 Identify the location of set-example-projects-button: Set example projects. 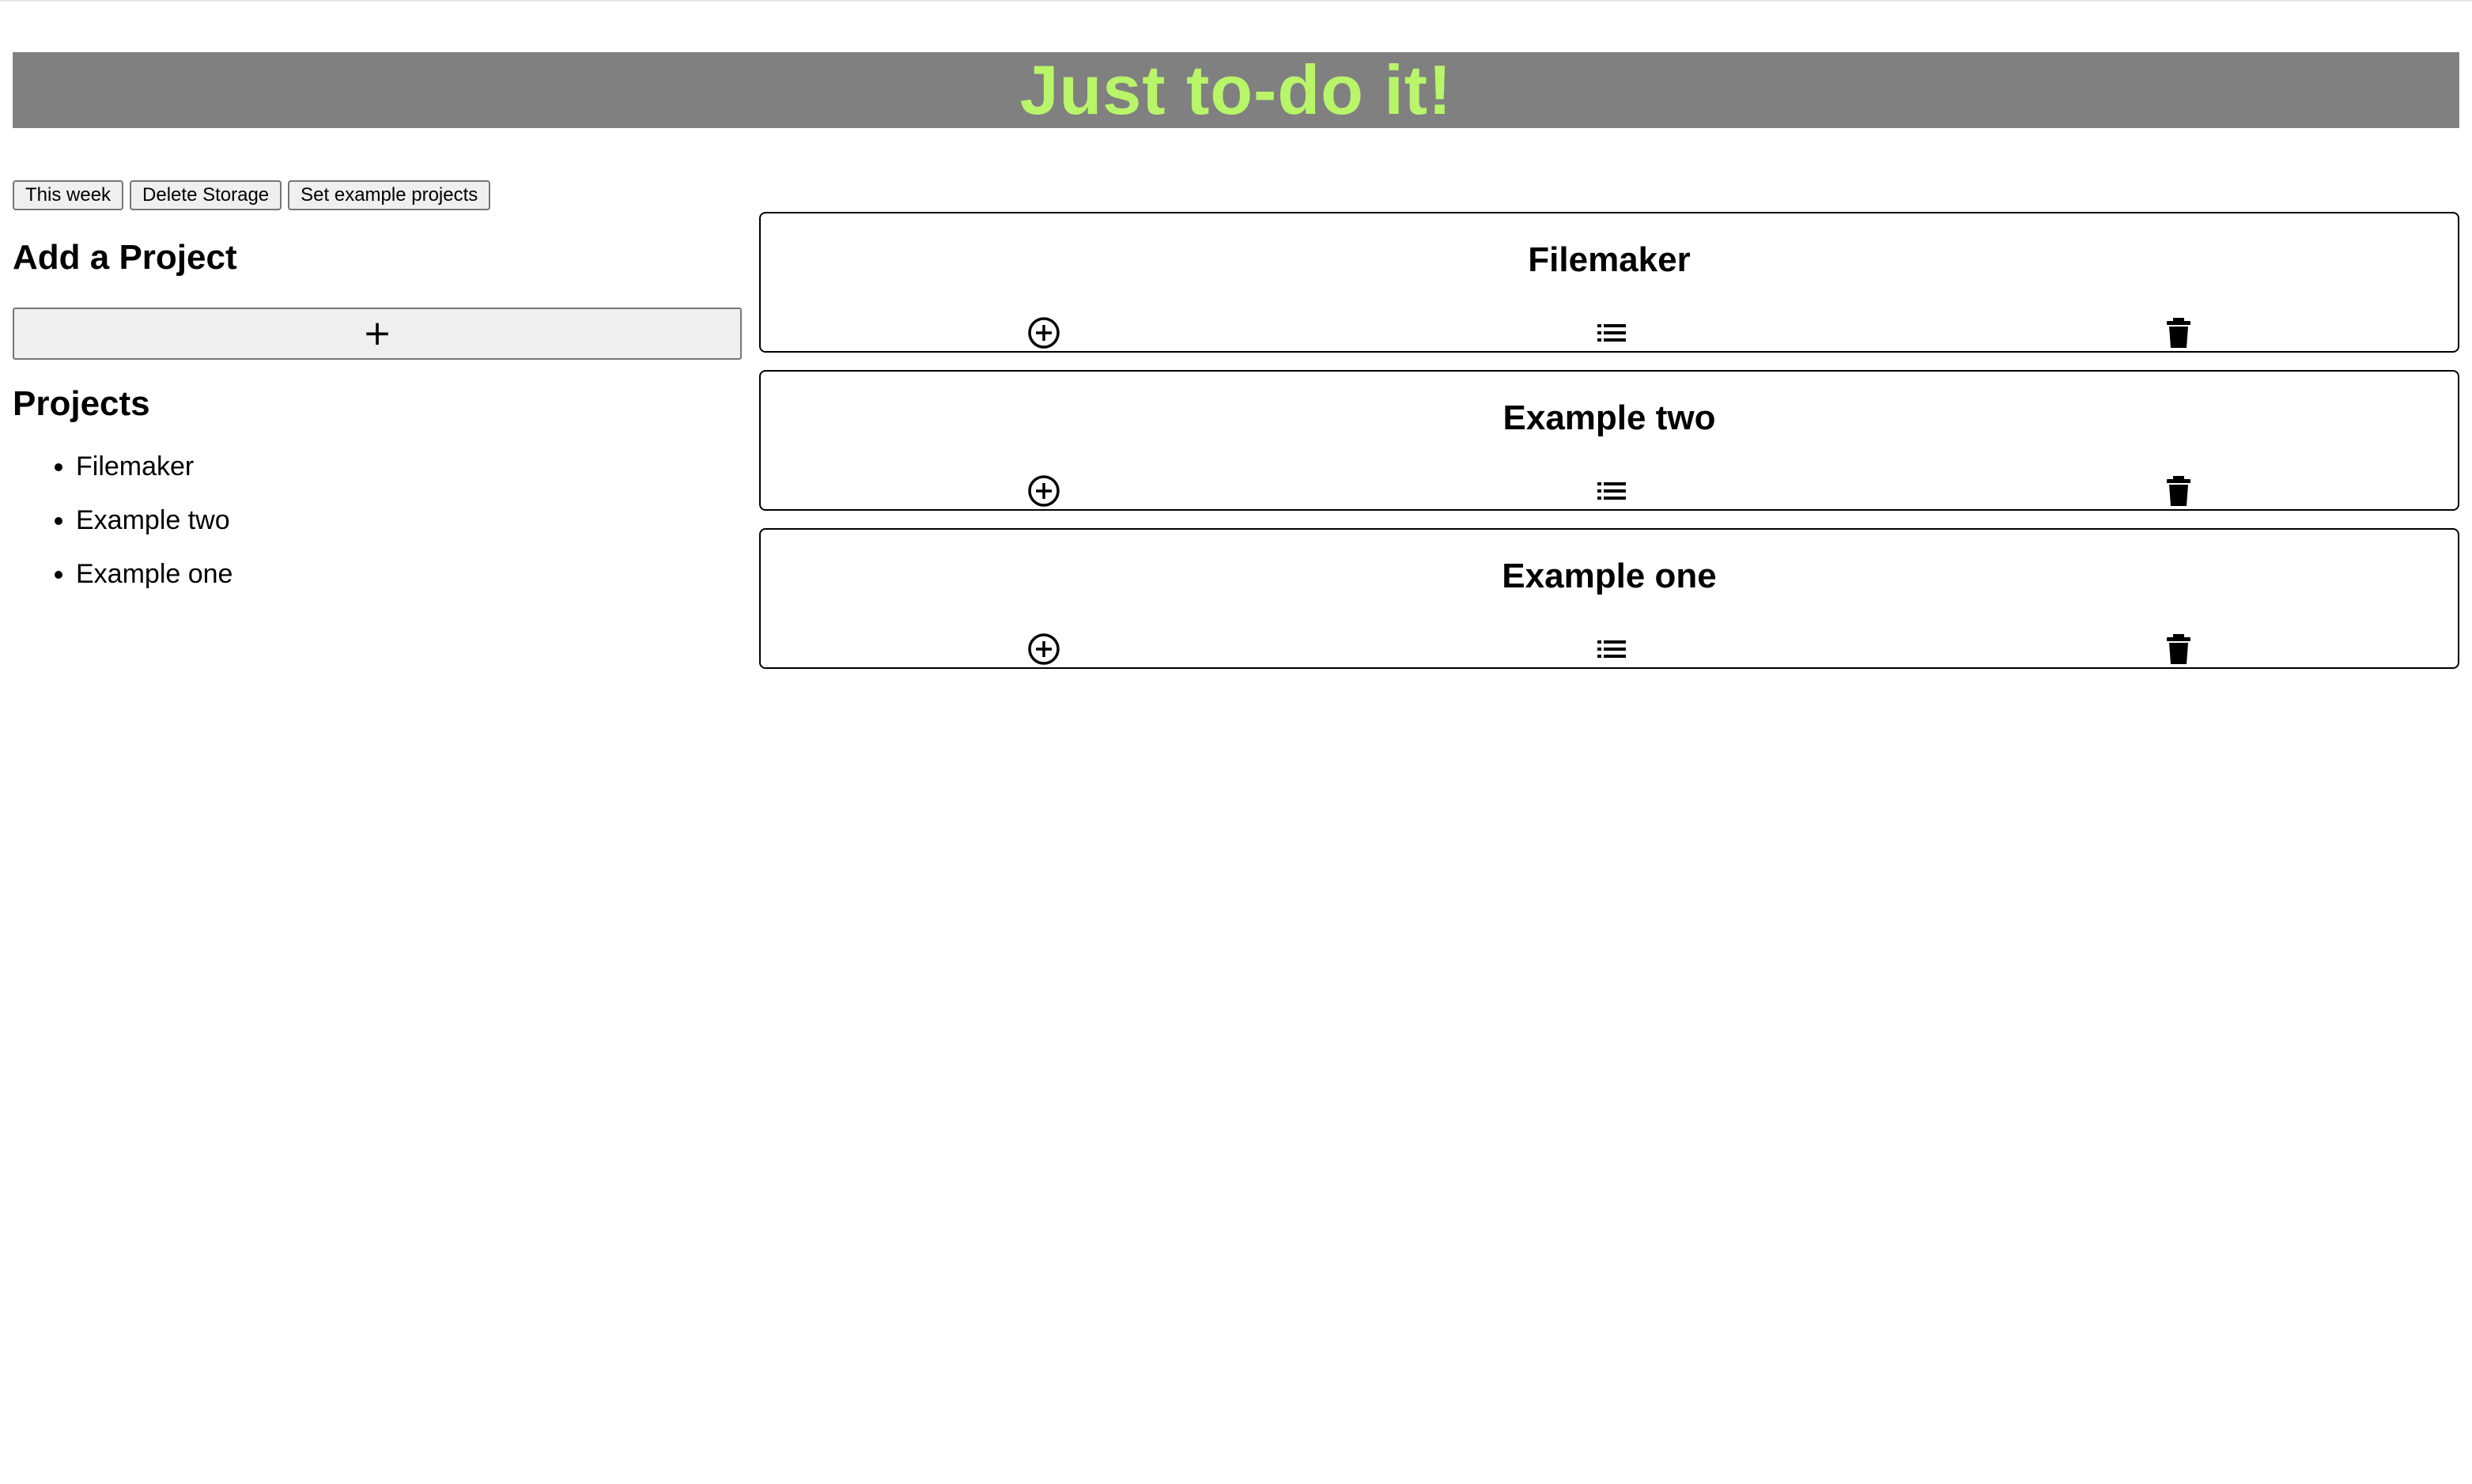
(389, 195).